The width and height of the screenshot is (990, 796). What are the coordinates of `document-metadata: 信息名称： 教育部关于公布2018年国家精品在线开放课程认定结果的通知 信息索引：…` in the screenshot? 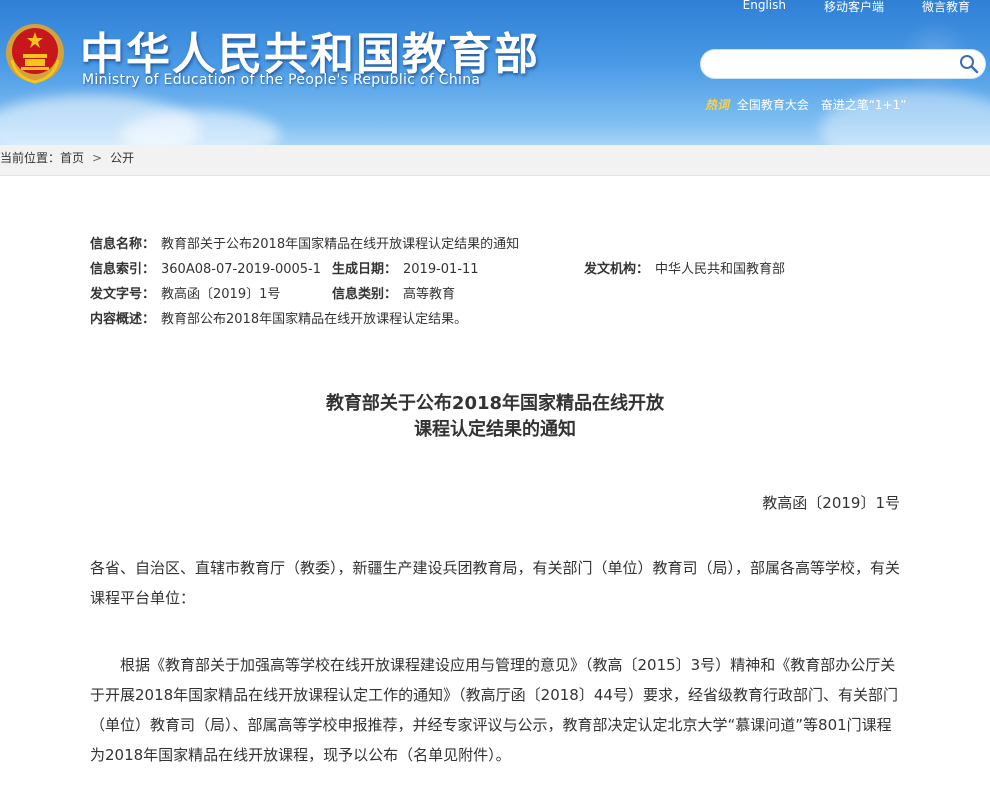 It's located at (437, 283).